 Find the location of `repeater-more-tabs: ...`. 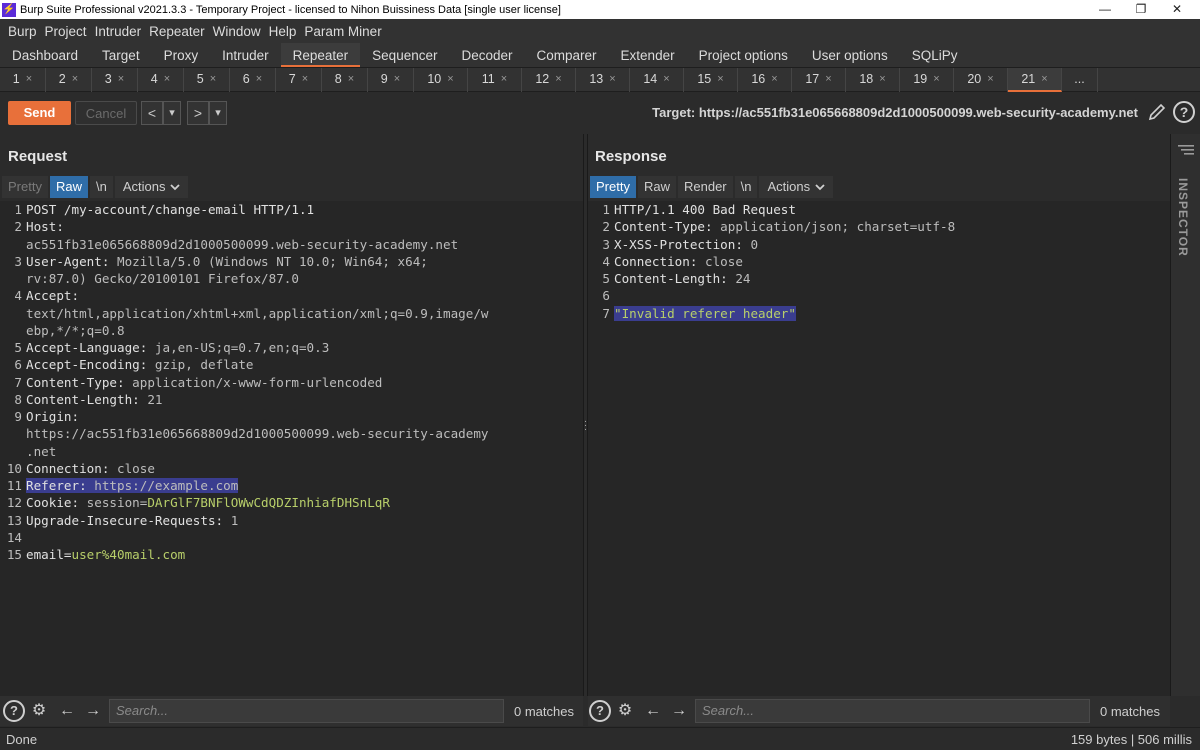

repeater-more-tabs: ... is located at coordinates (1080, 80).